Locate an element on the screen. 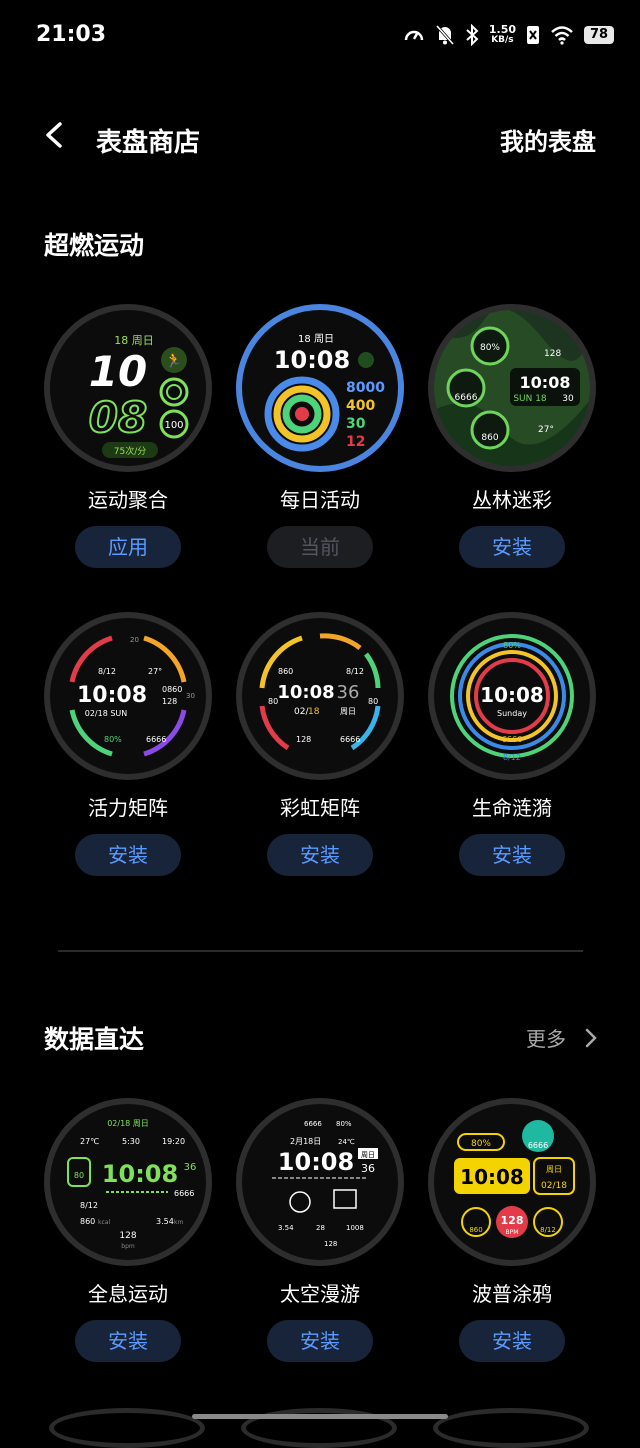  watchface-card: 18 周日 10 08 🏃 100 75次/分 运动聚合 应用 is located at coordinates (128, 449).